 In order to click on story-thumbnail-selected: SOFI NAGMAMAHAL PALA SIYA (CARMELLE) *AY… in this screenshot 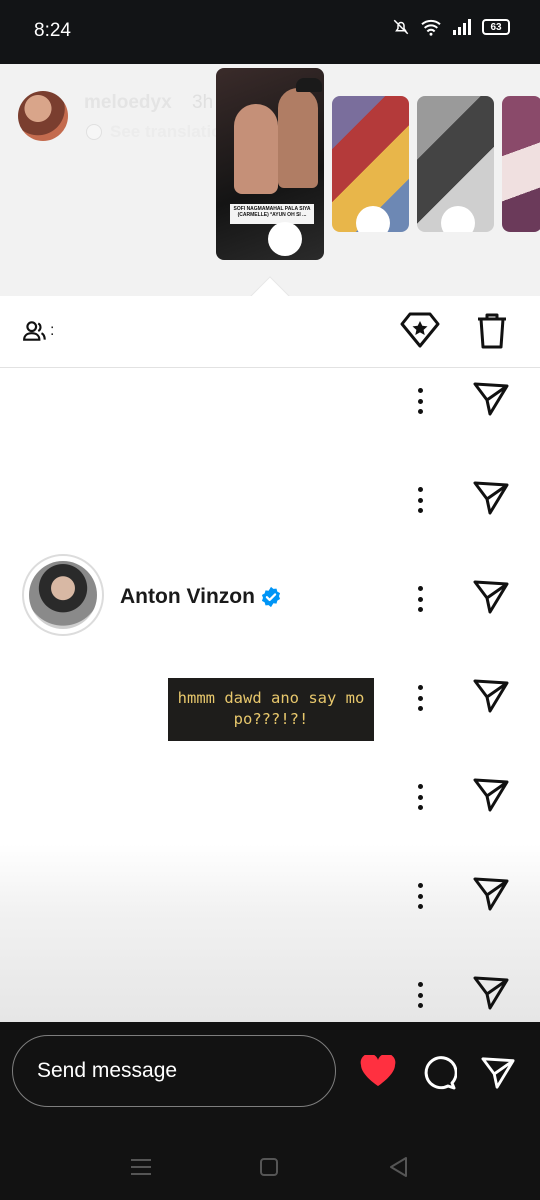, I will do `click(270, 164)`.